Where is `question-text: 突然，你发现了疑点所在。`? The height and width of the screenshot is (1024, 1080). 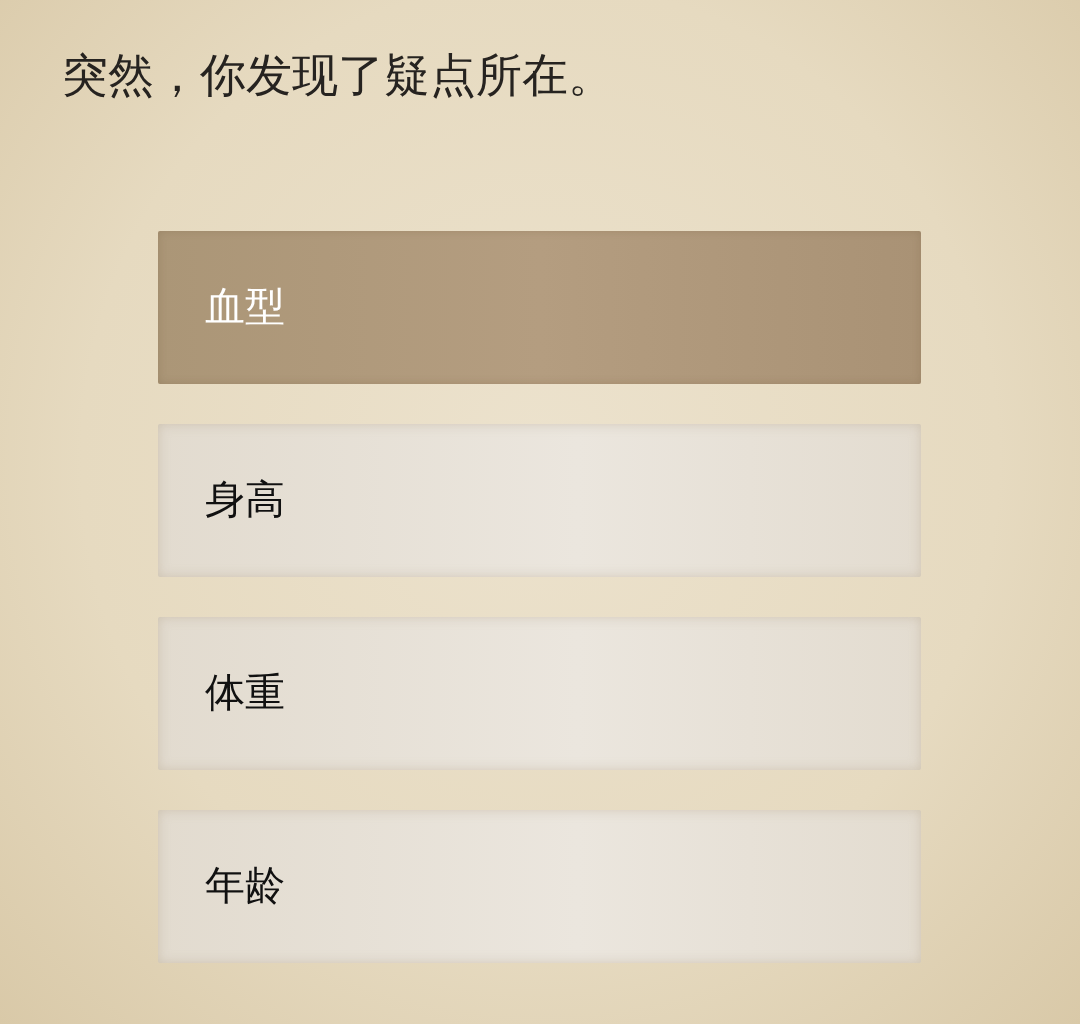 question-text: 突然，你发现了疑点所在。 is located at coordinates (338, 76).